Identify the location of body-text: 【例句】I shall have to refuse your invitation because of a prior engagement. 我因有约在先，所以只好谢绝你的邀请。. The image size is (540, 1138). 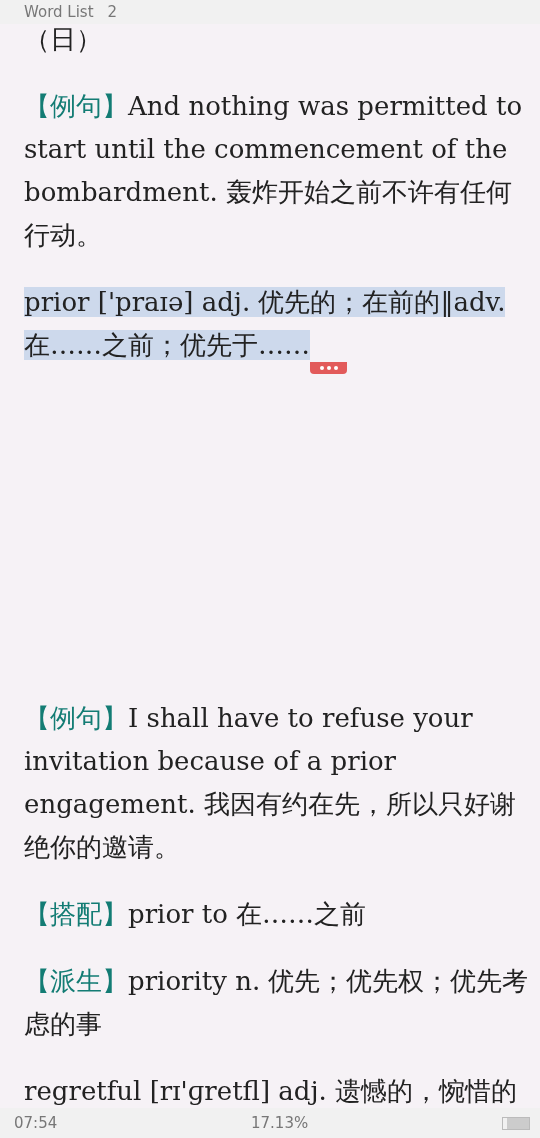
(271, 783).